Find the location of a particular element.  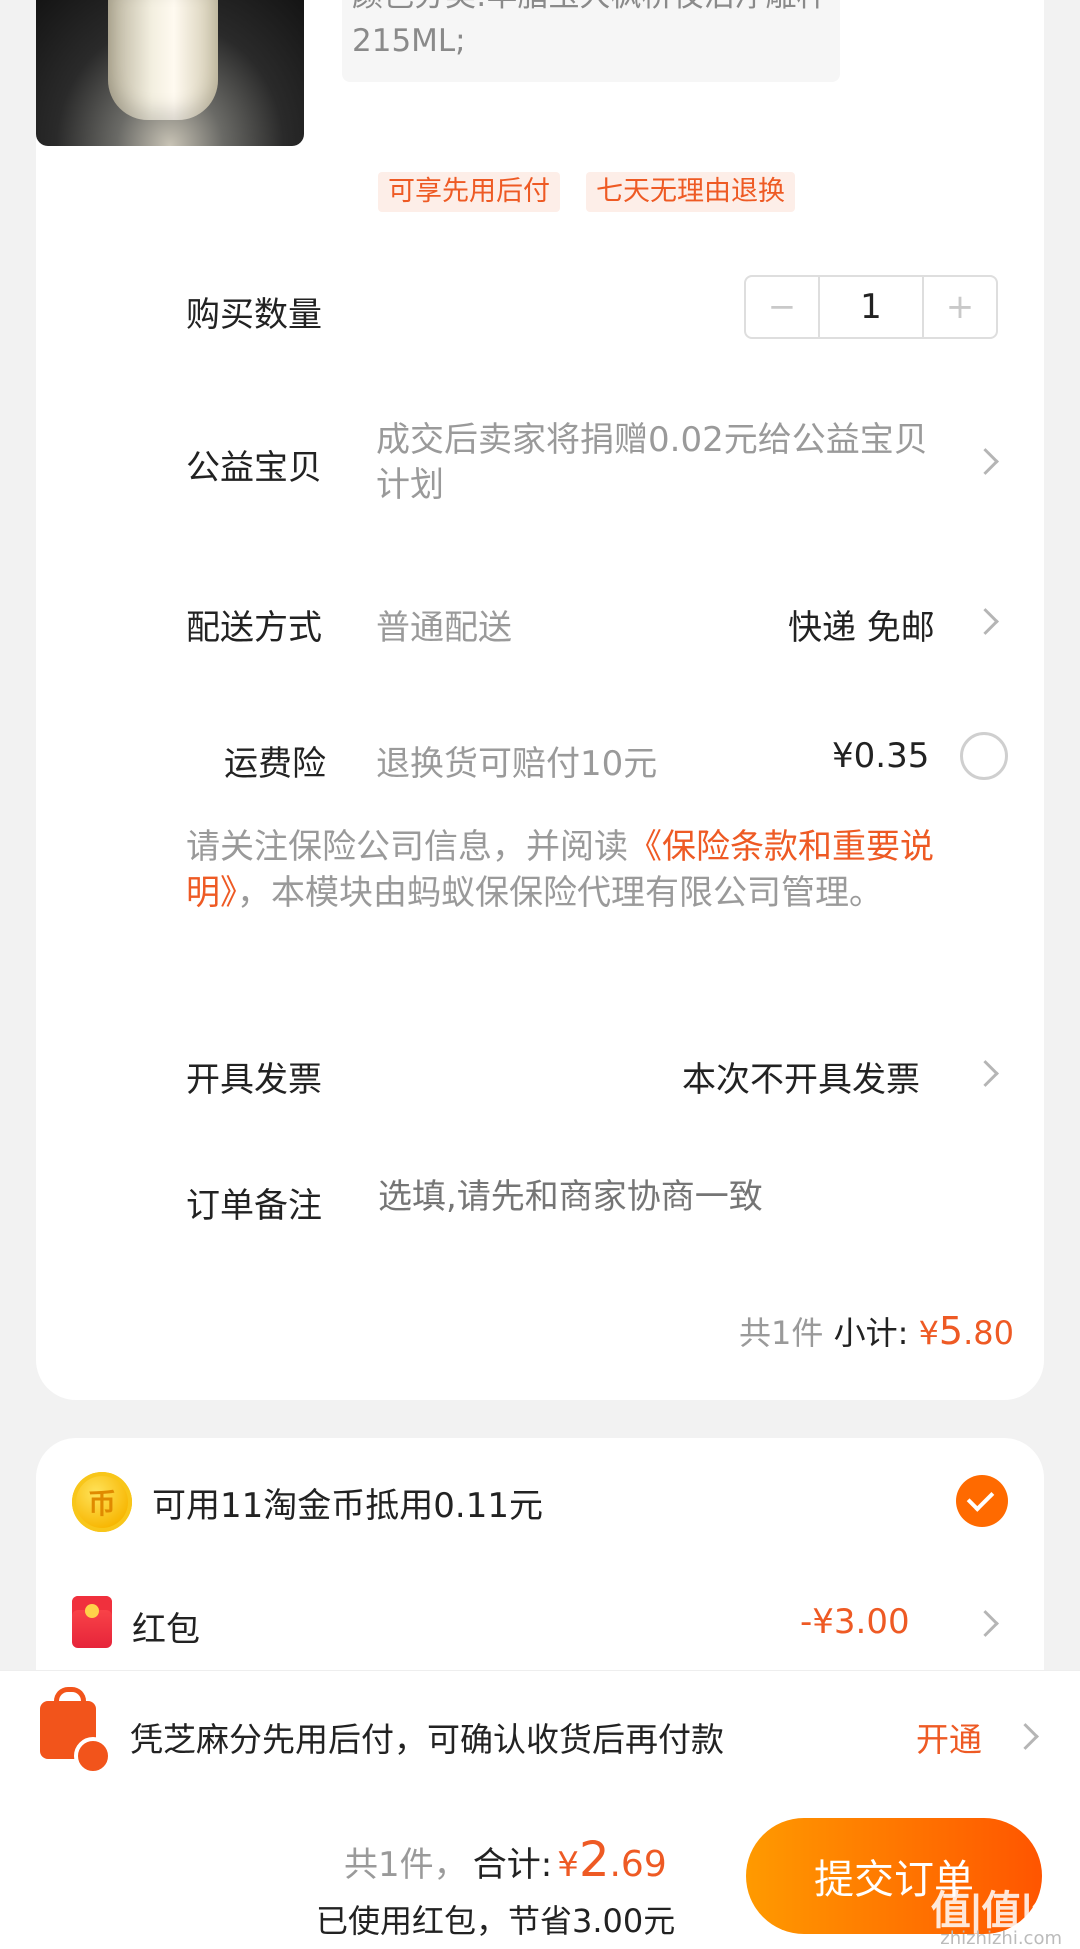

total-count: 共1件， is located at coordinates (406, 1865).